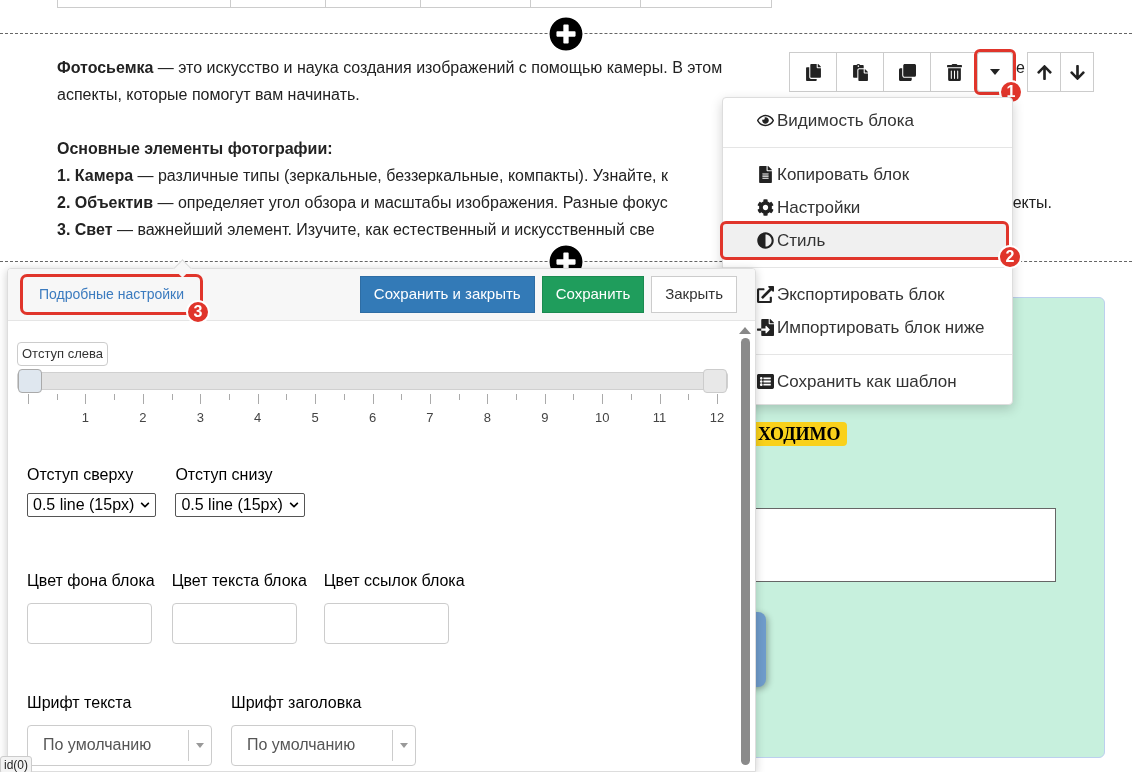  I want to click on clone-icon, so click(907, 72).